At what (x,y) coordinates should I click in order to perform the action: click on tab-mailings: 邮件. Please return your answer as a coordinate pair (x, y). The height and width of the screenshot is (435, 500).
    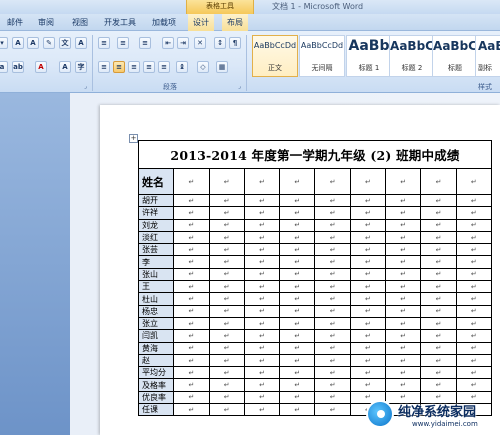
    Looking at the image, I should click on (15, 22).